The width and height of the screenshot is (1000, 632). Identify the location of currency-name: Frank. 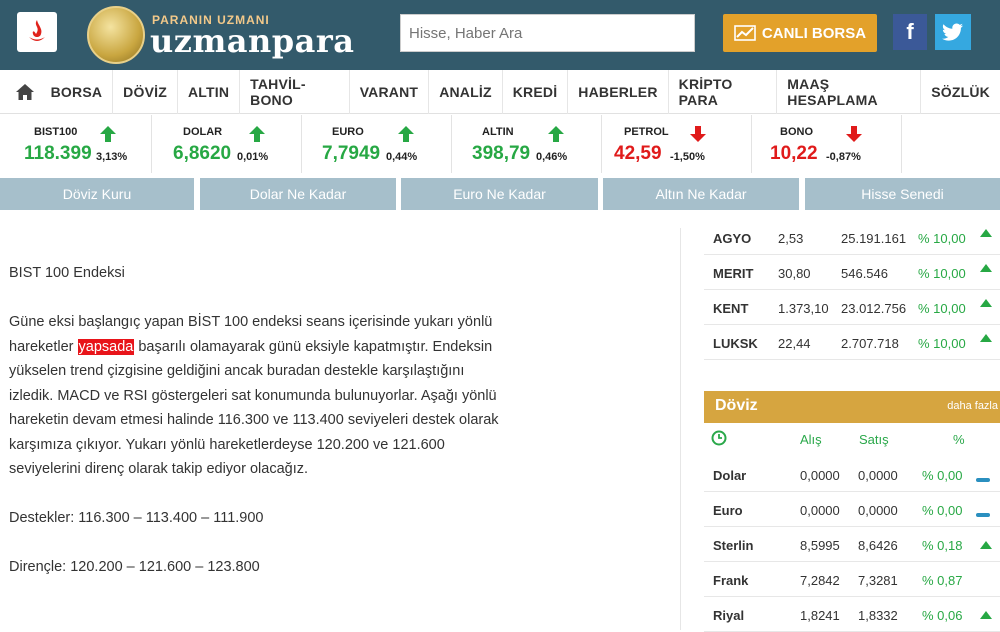
(731, 580).